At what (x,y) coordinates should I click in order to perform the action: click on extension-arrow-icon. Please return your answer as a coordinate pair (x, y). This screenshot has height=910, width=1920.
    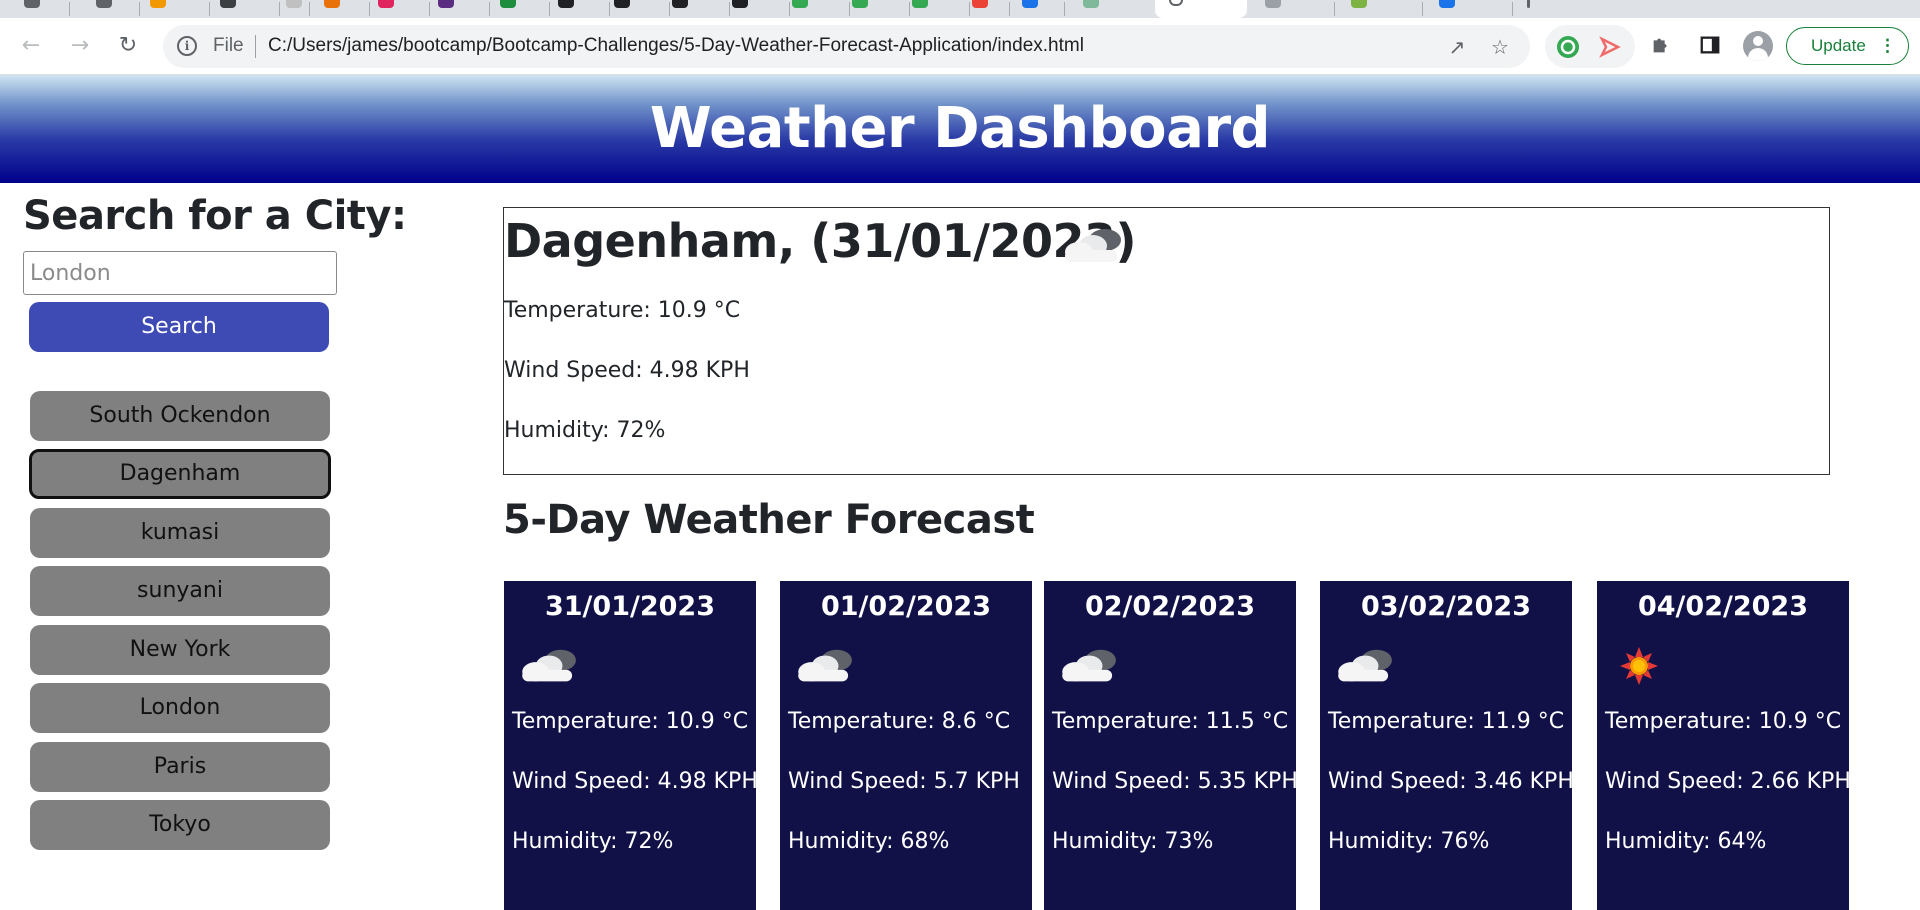
    Looking at the image, I should click on (1610, 47).